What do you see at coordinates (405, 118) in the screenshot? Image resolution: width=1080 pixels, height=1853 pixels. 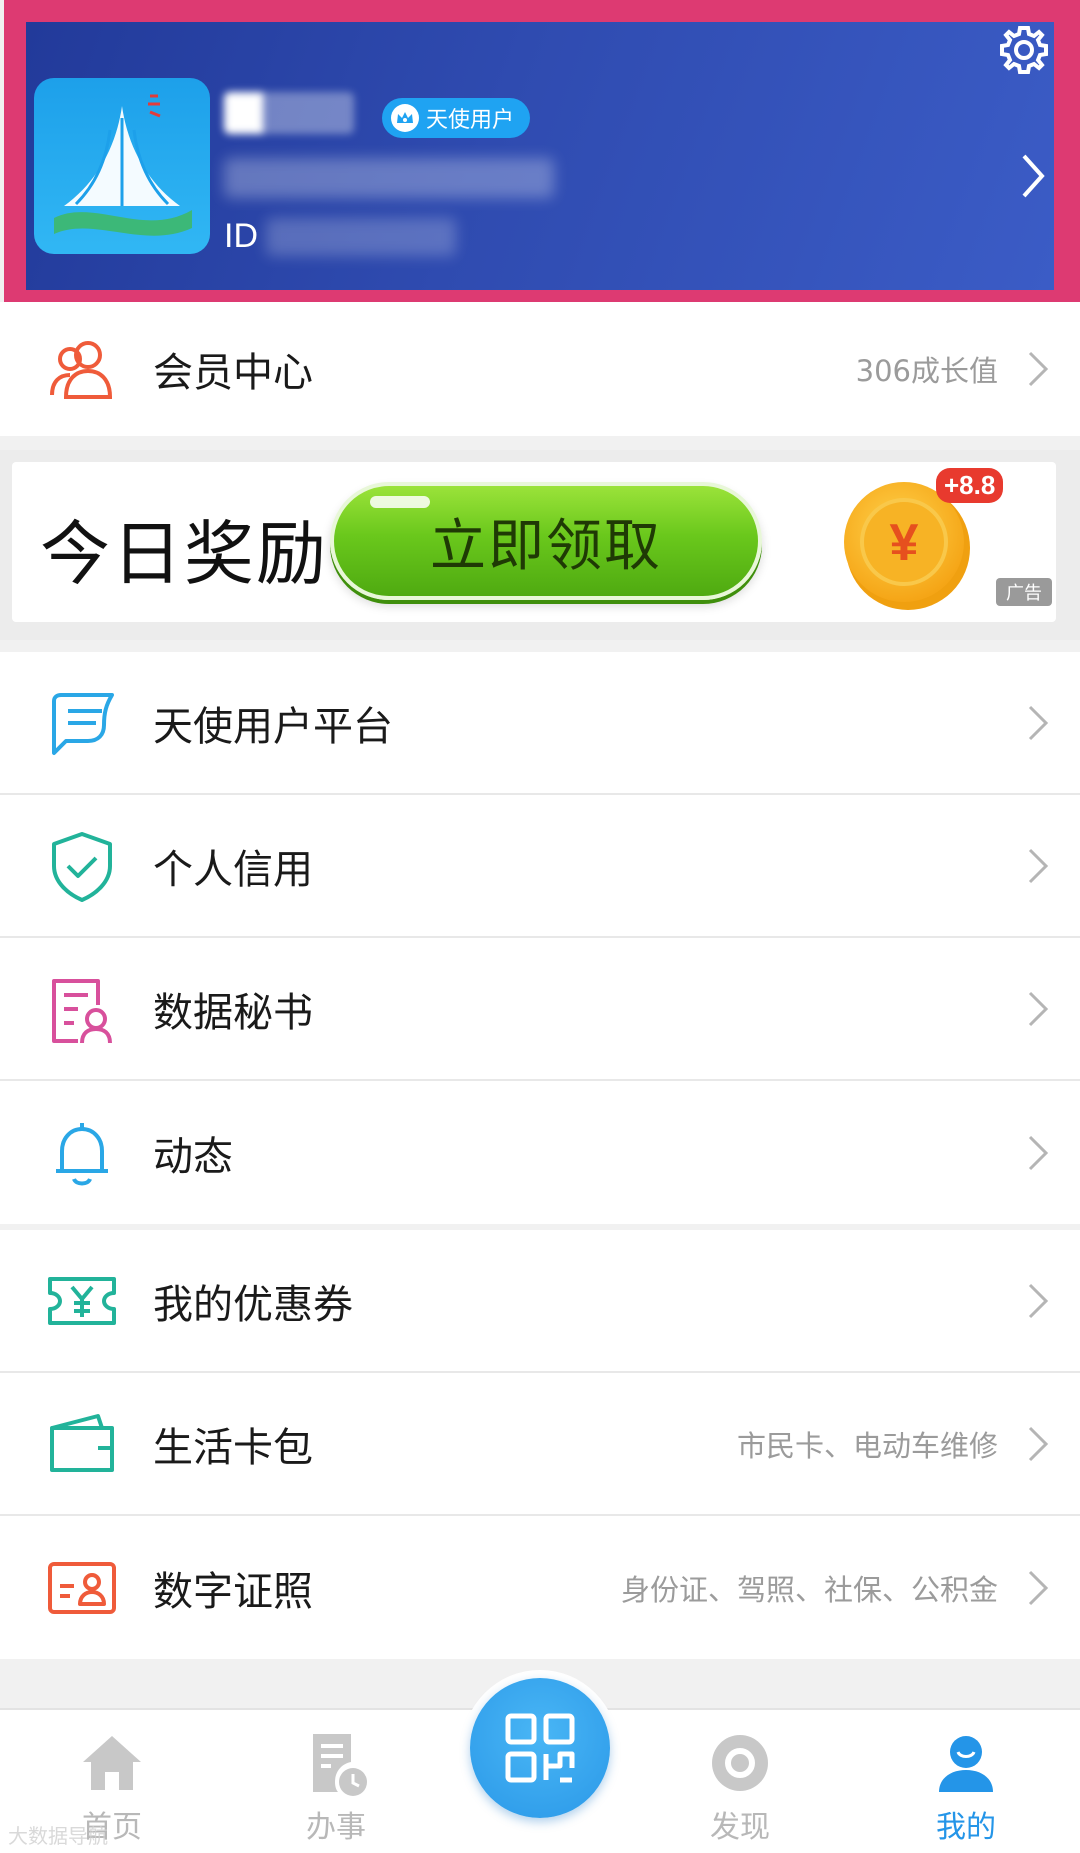 I see `crown-icon` at bounding box center [405, 118].